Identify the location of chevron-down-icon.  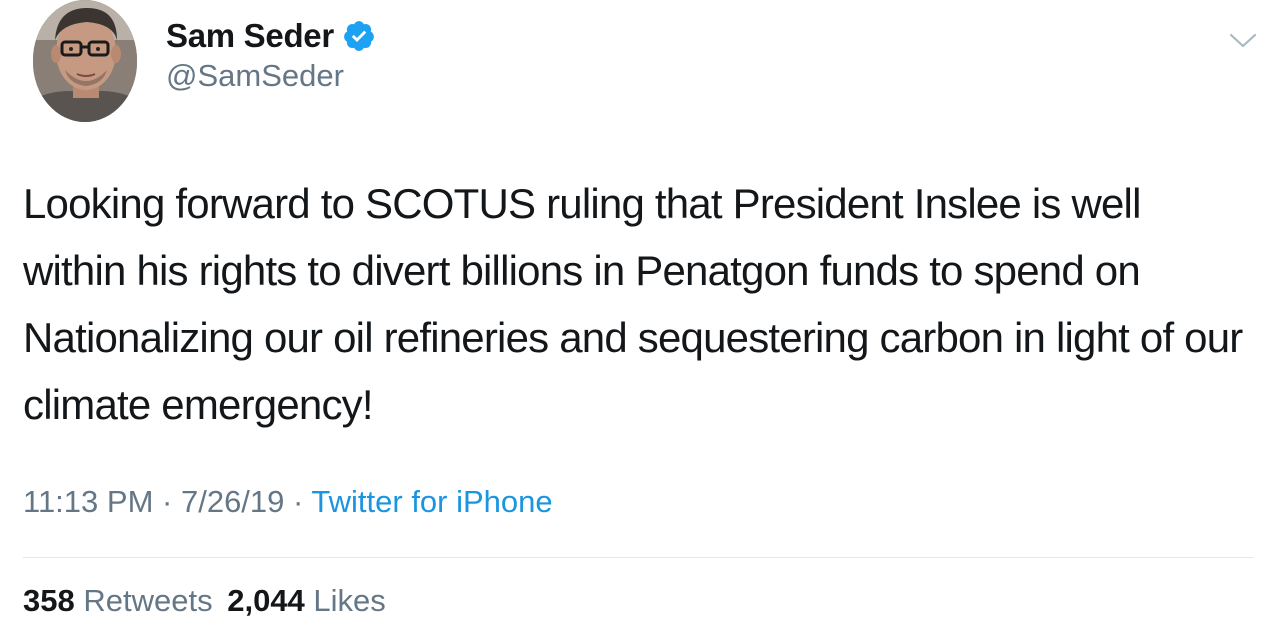
(1243, 40).